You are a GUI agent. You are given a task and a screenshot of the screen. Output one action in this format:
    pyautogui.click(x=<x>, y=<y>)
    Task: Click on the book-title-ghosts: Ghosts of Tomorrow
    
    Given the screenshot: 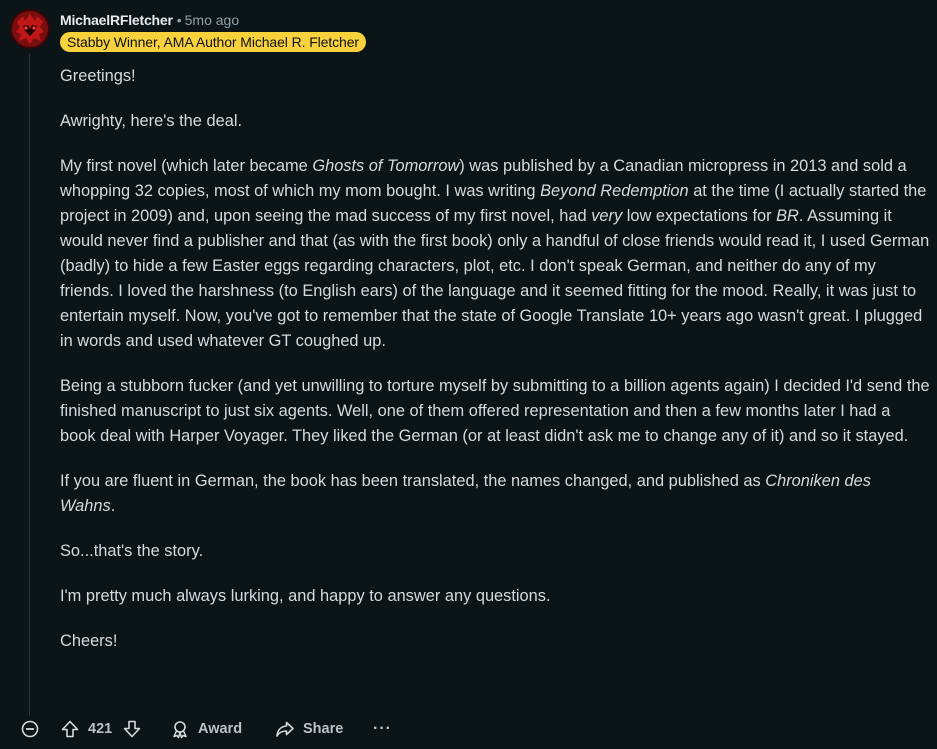 What is the action you would take?
    pyautogui.click(x=386, y=166)
    